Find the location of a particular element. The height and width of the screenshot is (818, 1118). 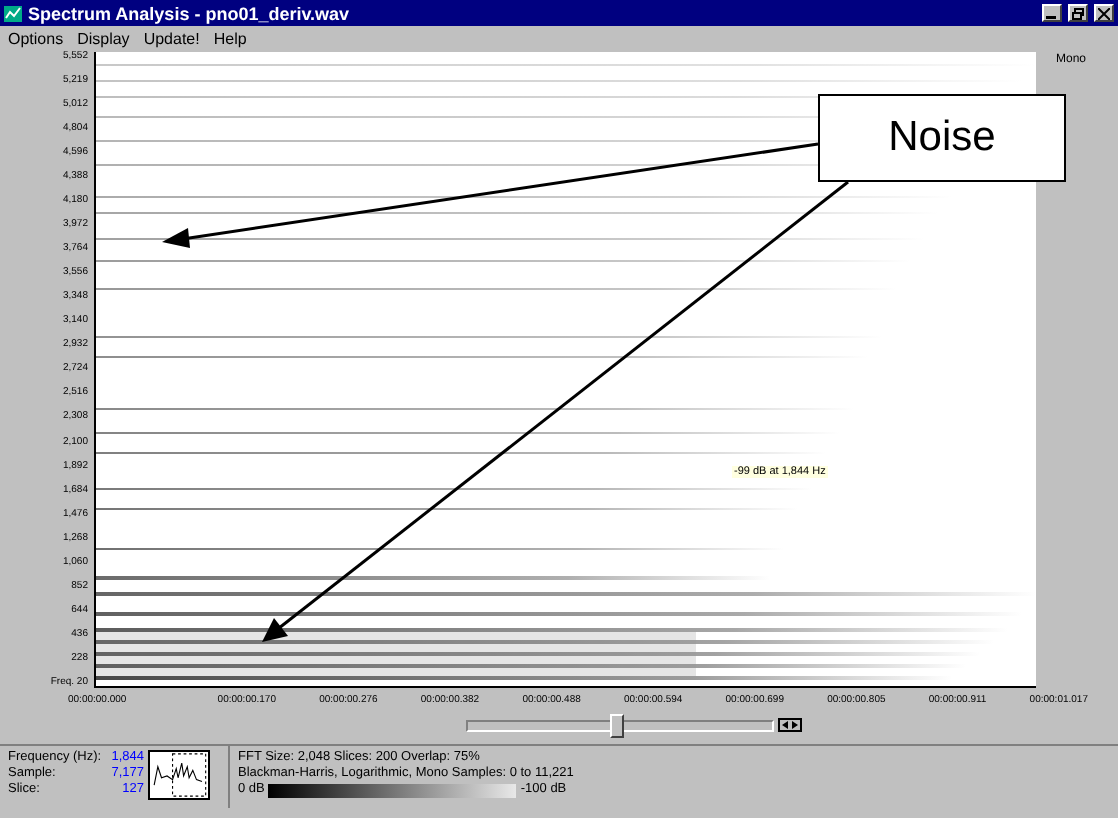

menu-item: Help is located at coordinates (230, 38).